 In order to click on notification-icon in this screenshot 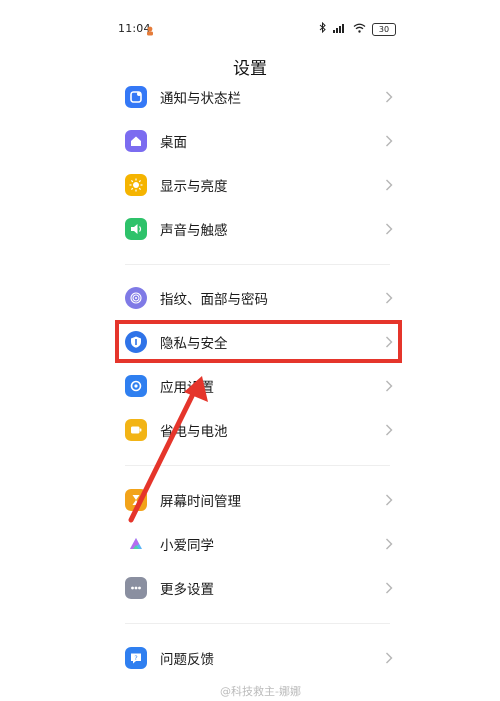, I will do `click(136, 97)`.